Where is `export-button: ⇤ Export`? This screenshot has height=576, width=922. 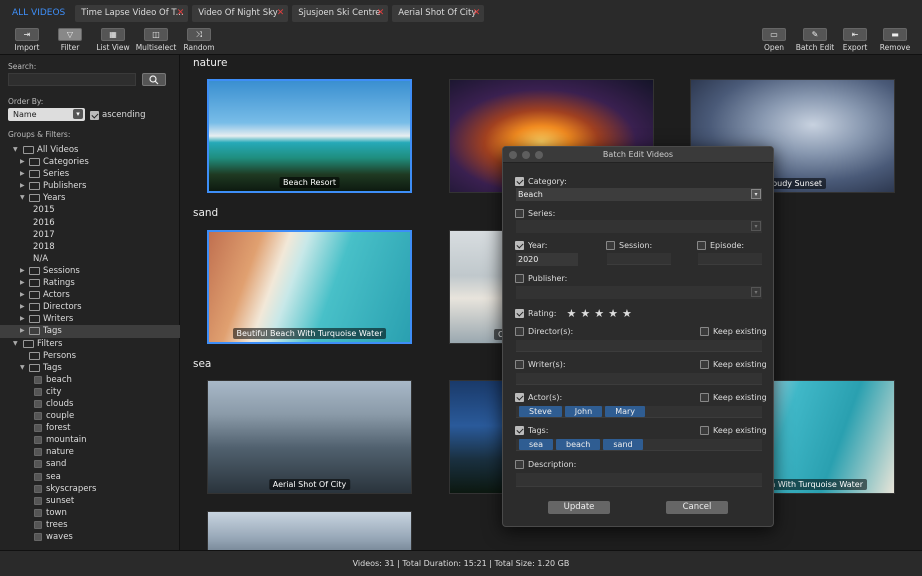
export-button: ⇤ Export is located at coordinates (855, 40).